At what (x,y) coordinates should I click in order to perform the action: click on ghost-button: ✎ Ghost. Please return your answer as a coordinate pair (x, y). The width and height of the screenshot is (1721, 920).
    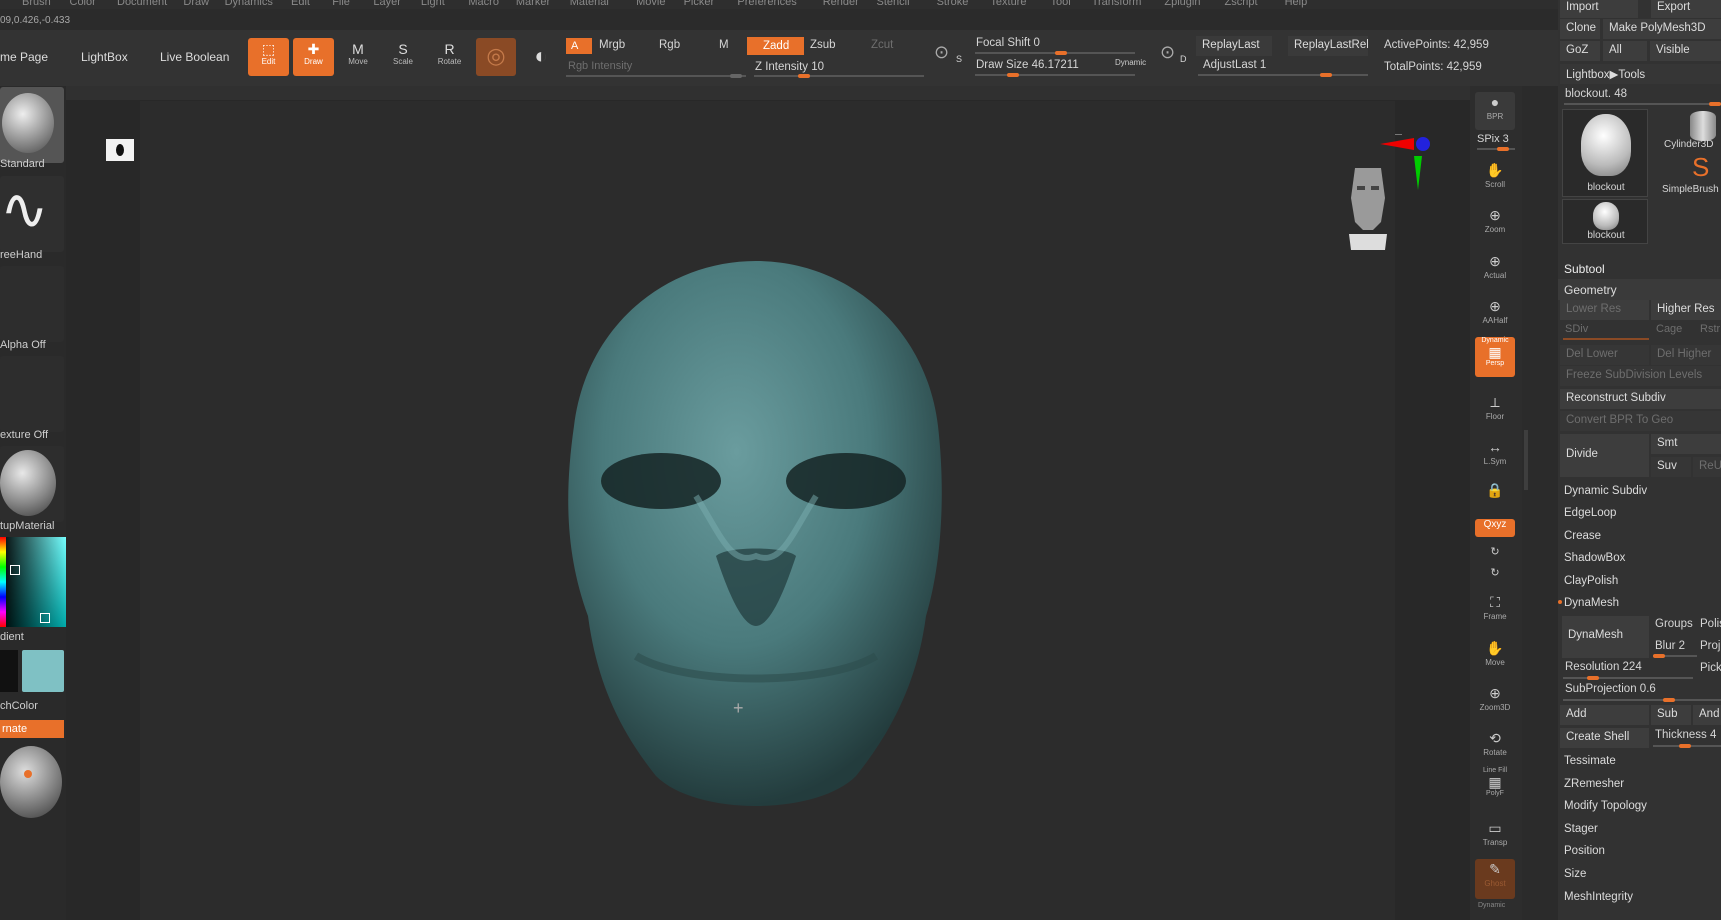
    Looking at the image, I should click on (1495, 879).